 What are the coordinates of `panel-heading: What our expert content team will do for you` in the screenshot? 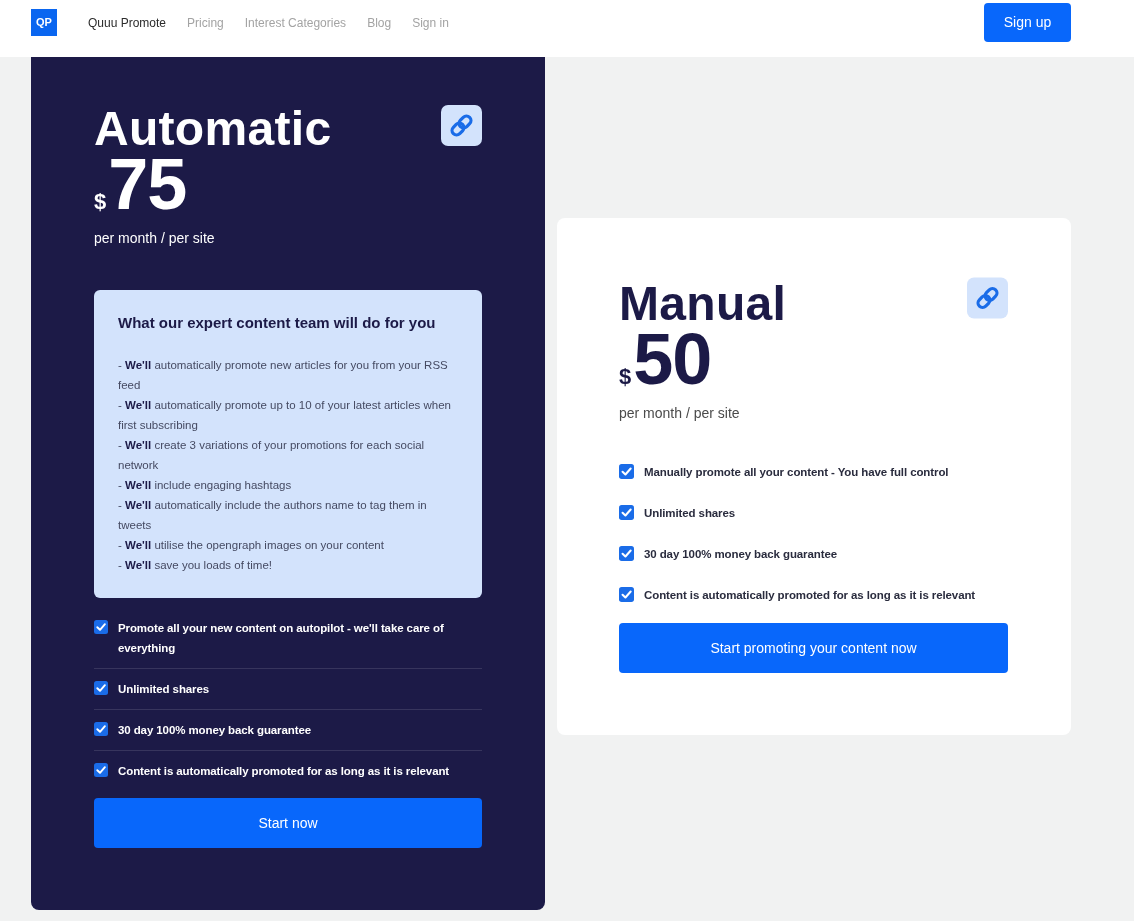 It's located at (277, 323).